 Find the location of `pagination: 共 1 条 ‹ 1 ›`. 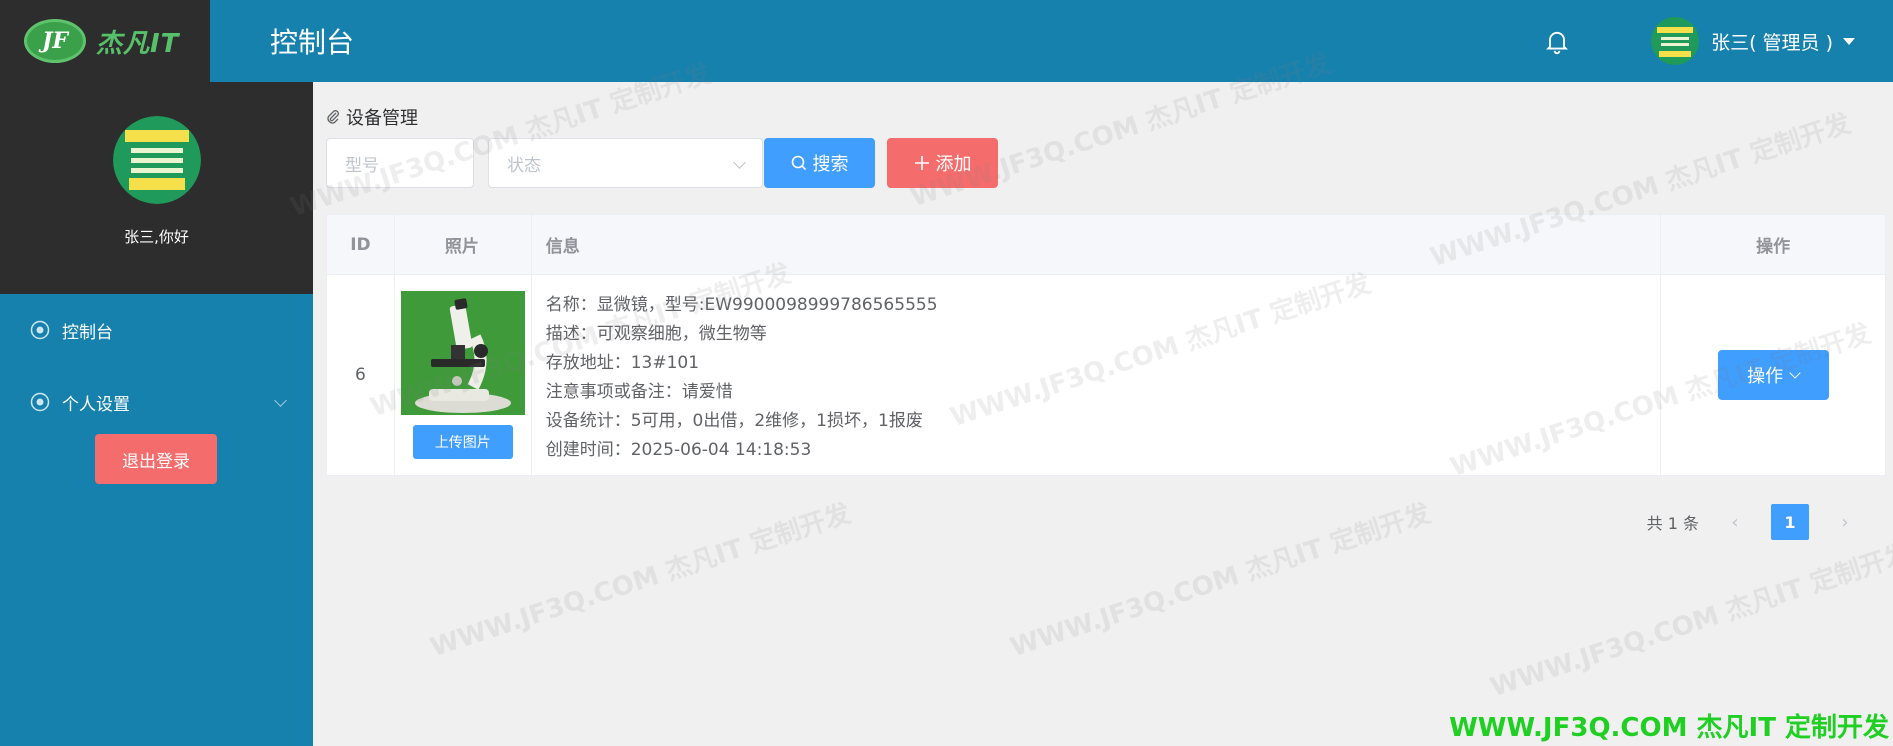

pagination: 共 1 条 ‹ 1 › is located at coordinates (1755, 522).